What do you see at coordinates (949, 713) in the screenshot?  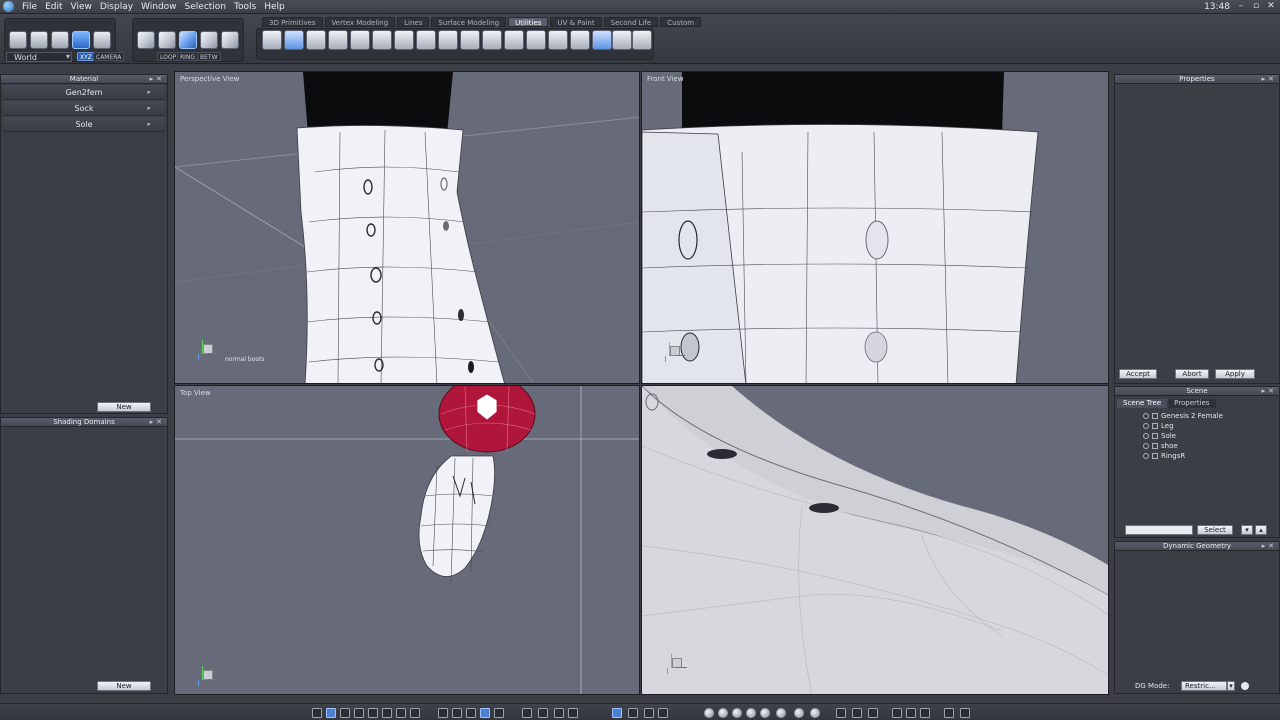 I see `render-icon` at bounding box center [949, 713].